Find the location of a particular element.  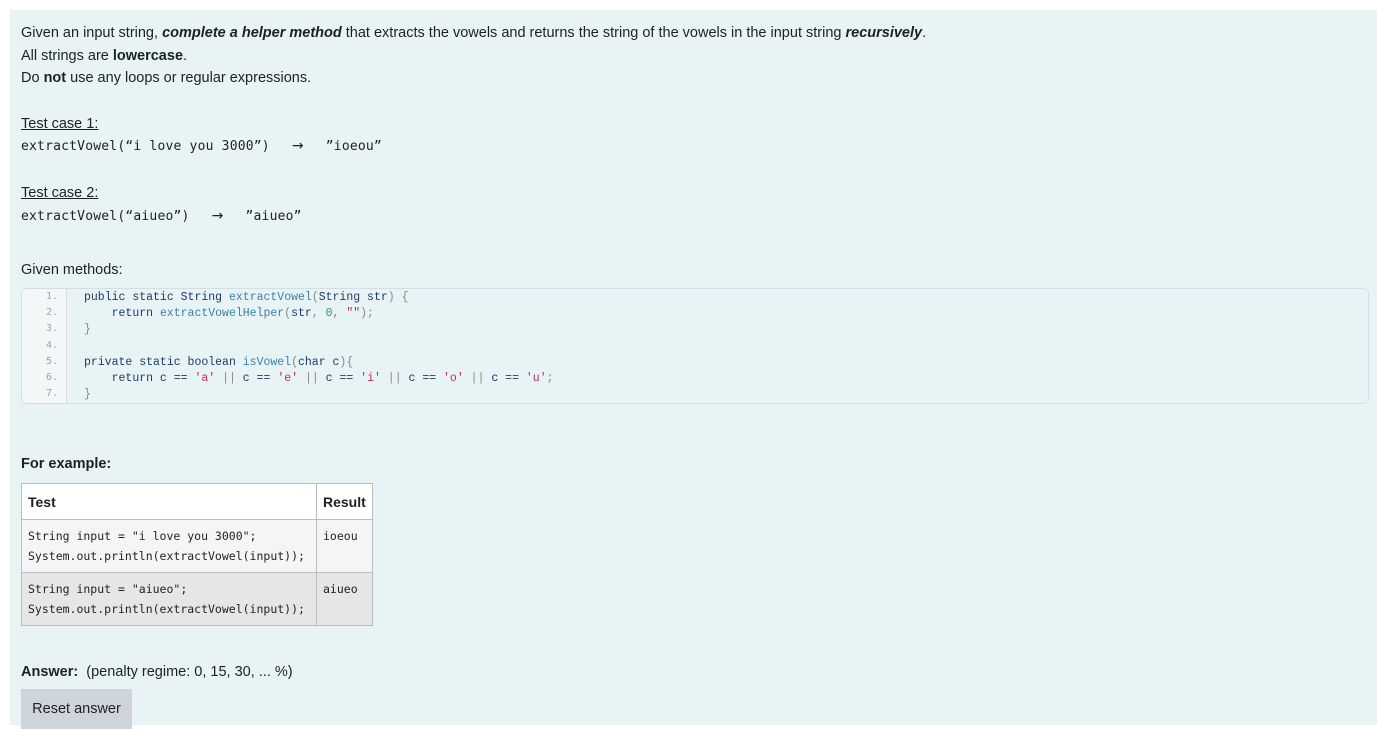

line-number: 2. is located at coordinates (51, 313).